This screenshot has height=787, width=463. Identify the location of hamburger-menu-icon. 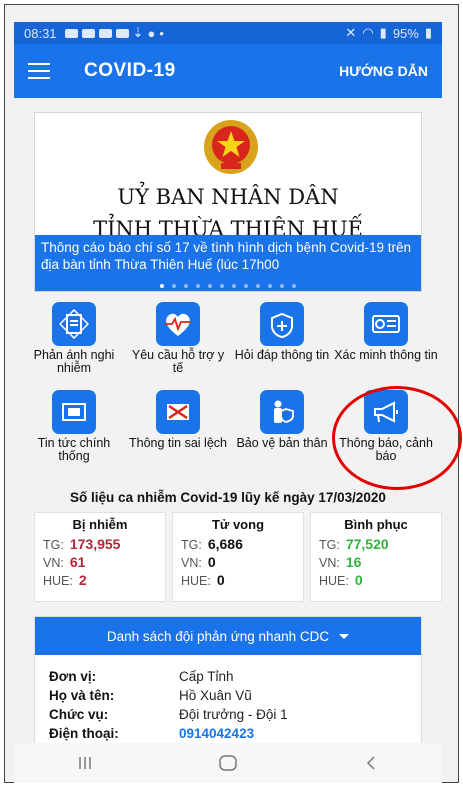
(39, 71).